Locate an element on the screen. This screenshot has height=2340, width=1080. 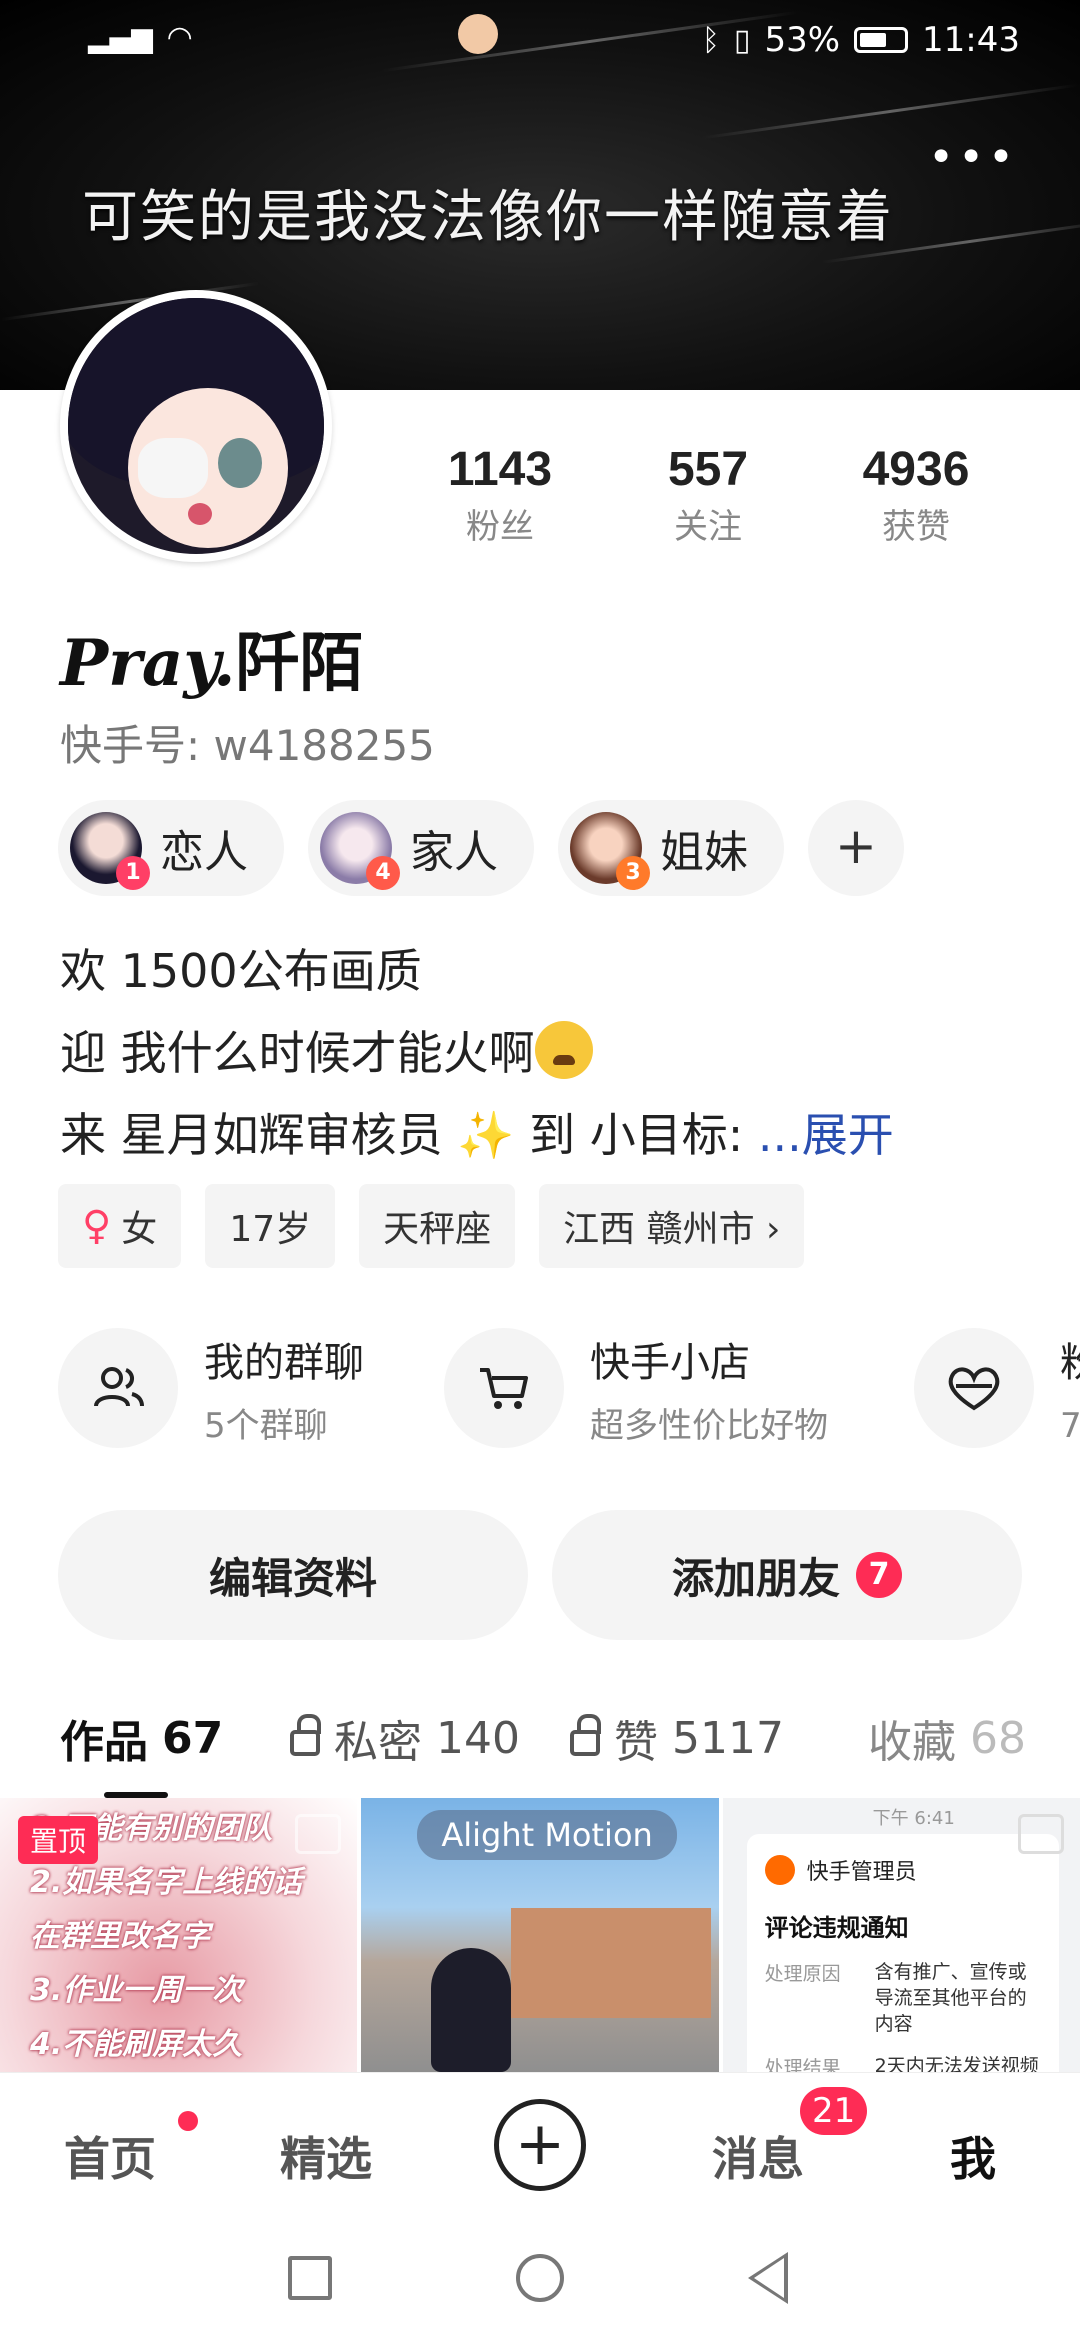
stat-label: 粉丝 is located at coordinates (500, 527).